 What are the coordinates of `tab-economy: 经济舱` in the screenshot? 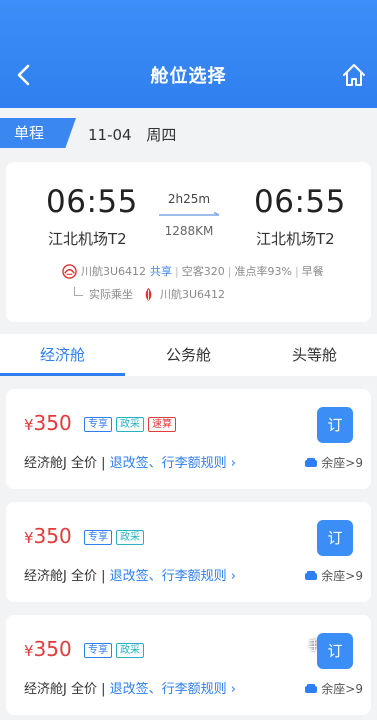 It's located at (62, 355).